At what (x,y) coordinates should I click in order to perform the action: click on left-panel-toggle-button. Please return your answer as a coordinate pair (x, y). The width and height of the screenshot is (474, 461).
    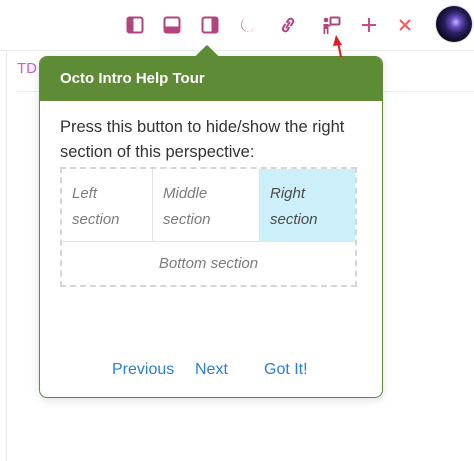
    Looking at the image, I should click on (135, 25).